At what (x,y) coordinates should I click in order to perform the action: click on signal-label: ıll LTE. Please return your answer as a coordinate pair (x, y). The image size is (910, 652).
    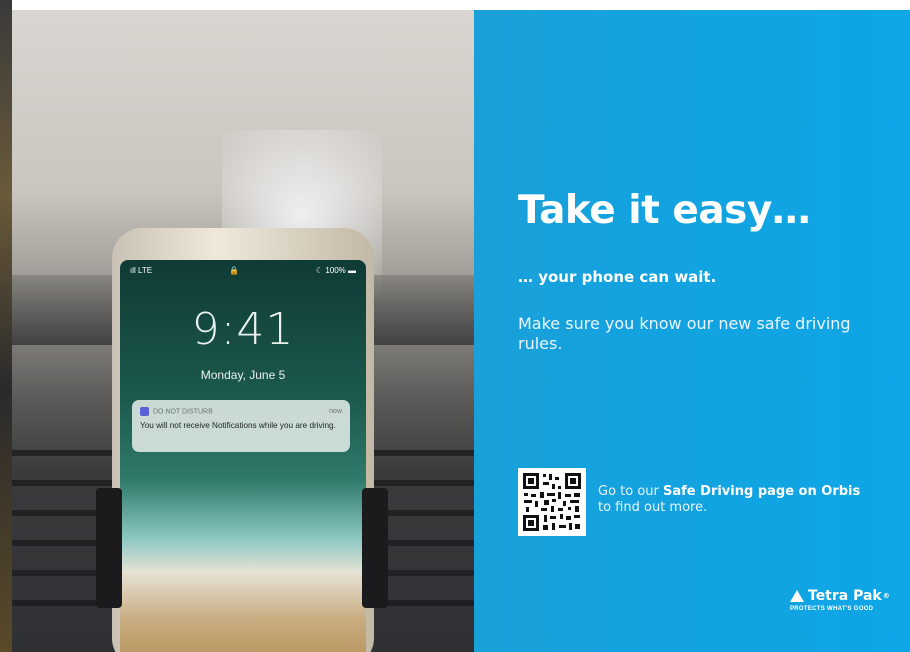
    Looking at the image, I should click on (141, 270).